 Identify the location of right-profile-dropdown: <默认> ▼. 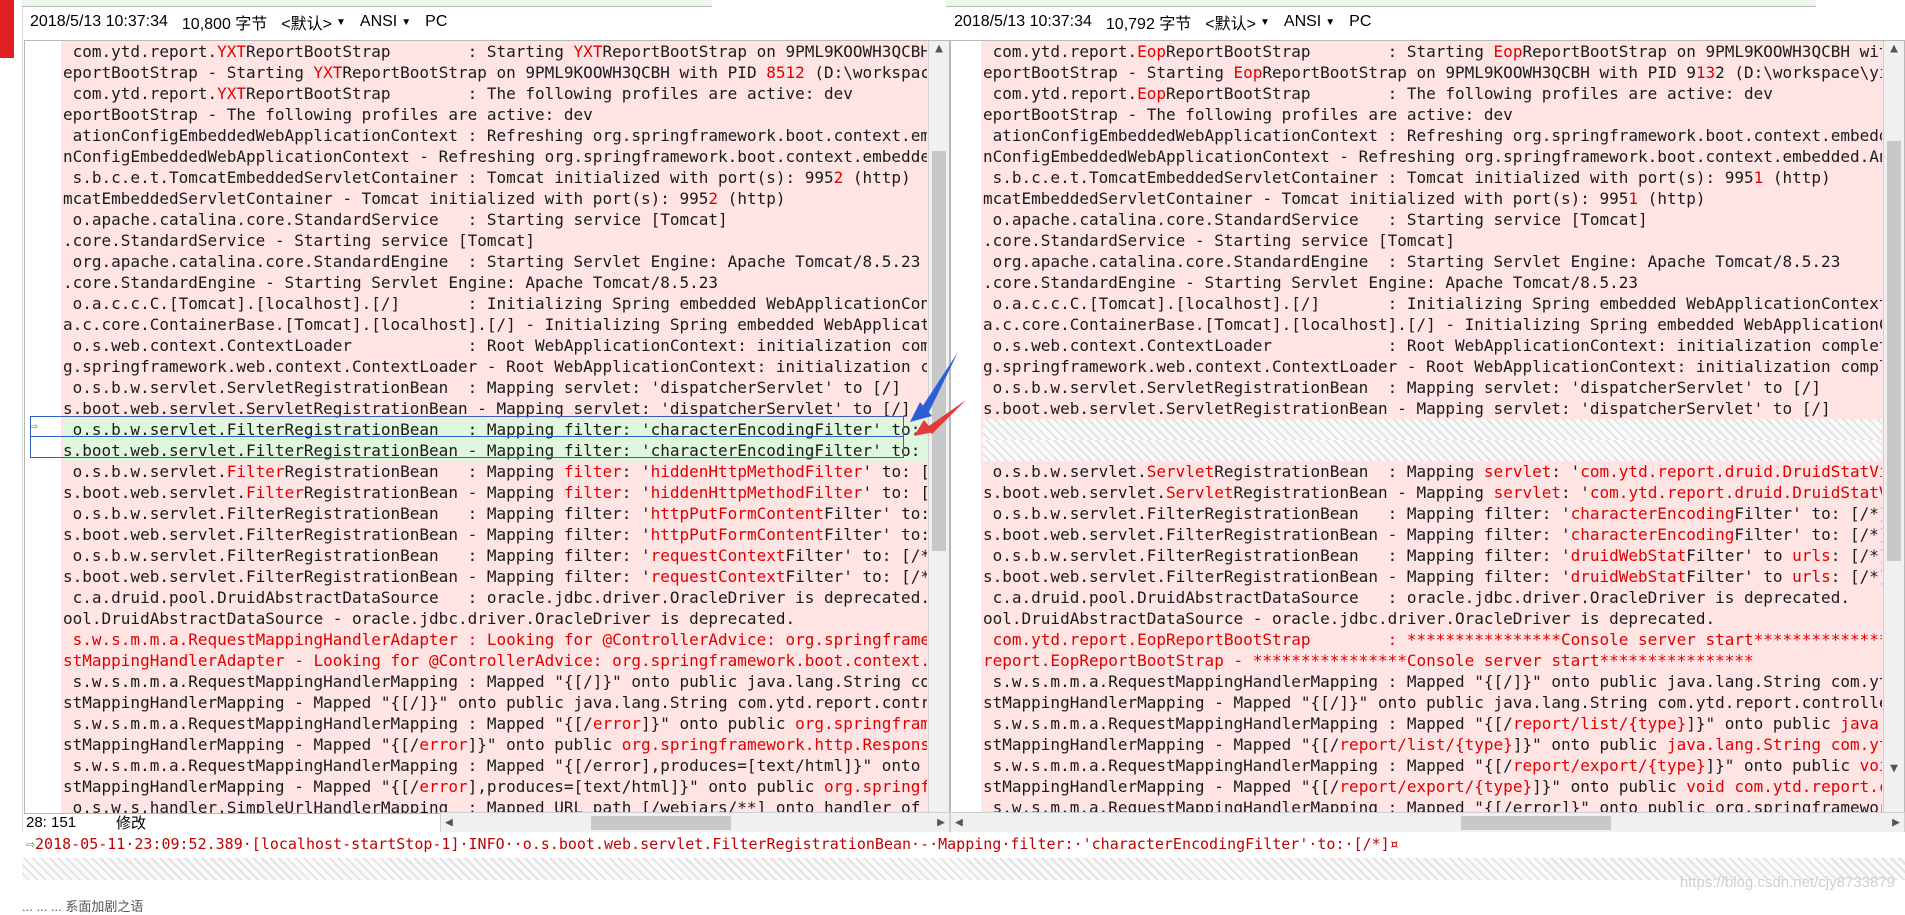
(1237, 22).